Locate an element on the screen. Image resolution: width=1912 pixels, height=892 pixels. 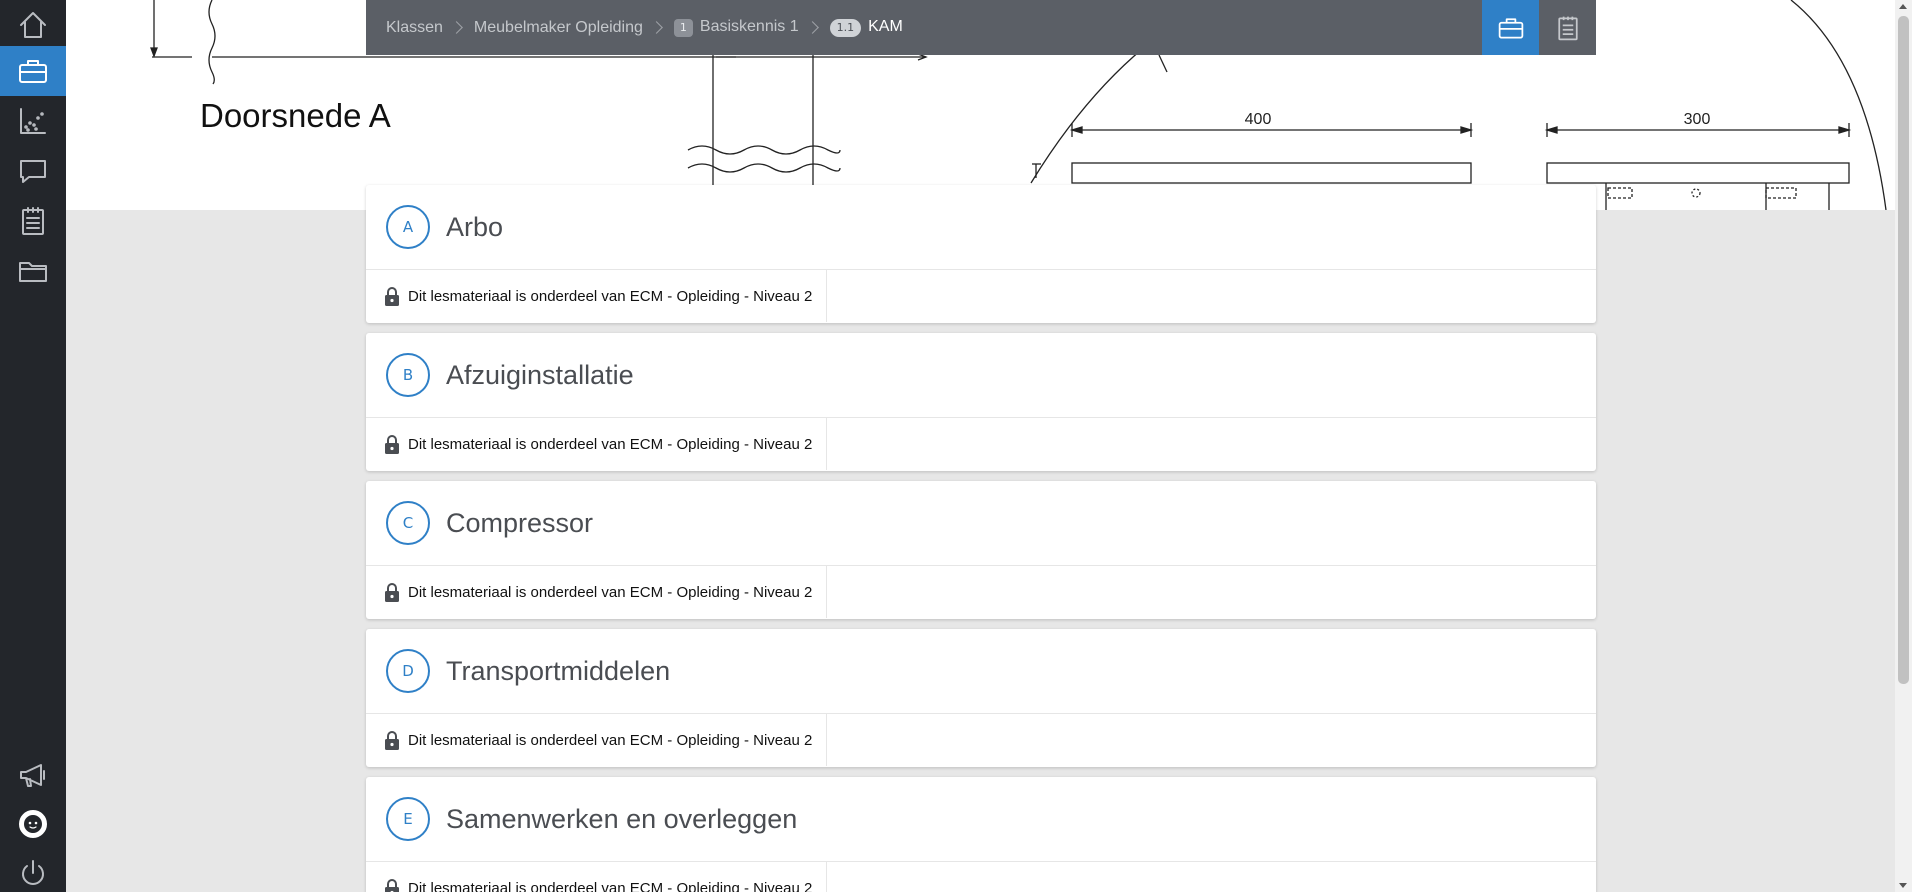
lesson-header: D Transportmiddelen is located at coordinates (981, 671).